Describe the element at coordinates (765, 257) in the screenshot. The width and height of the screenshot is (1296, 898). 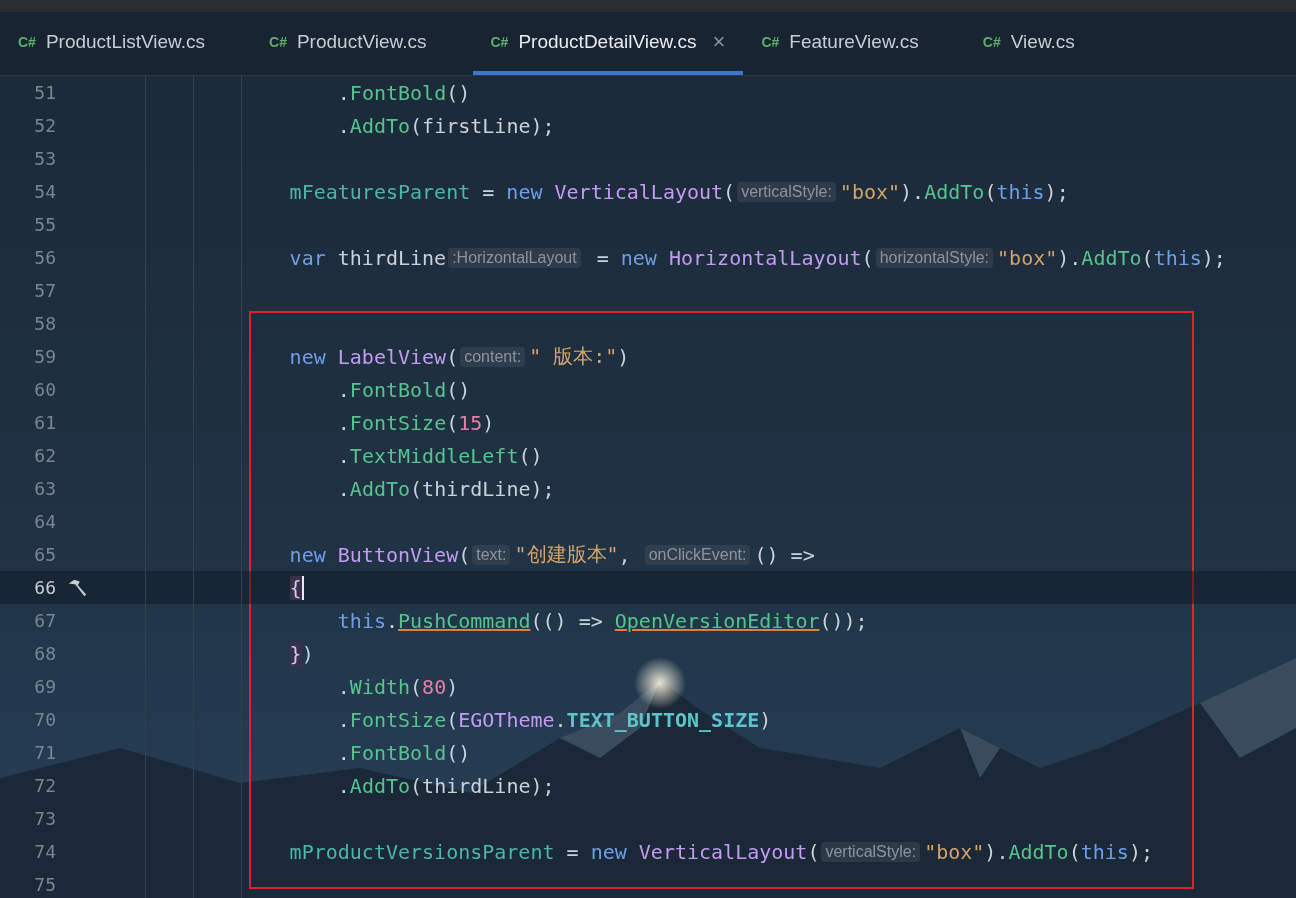
I see `code-token: HorizontalLayout` at that location.